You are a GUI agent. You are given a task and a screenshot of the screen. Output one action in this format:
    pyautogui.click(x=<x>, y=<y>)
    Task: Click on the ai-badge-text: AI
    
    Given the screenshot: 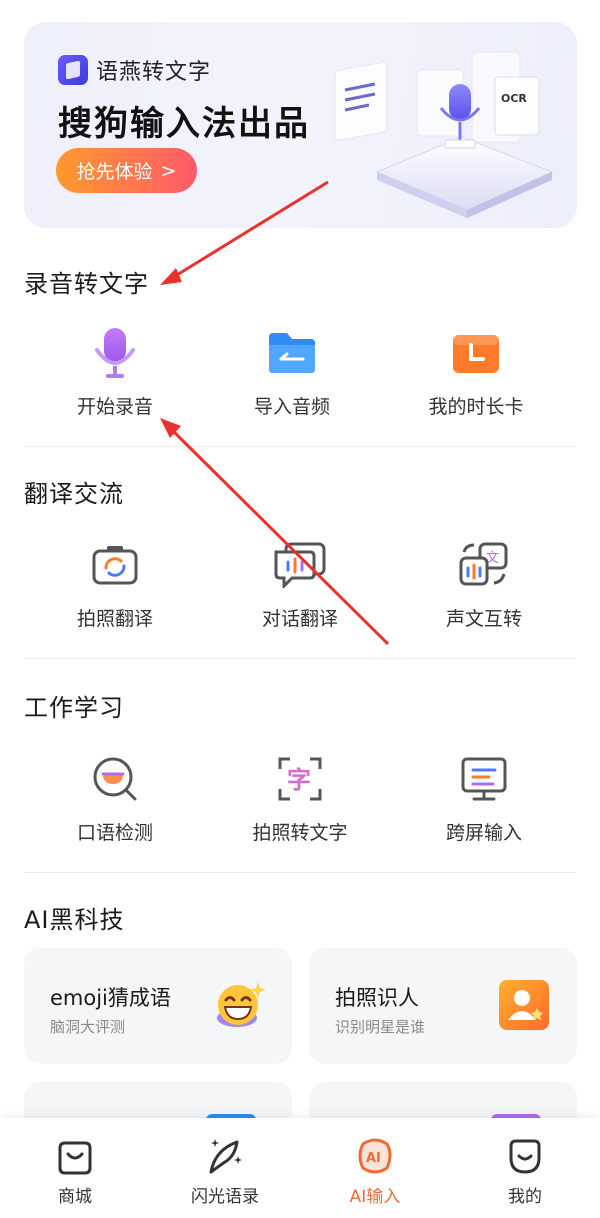 What is the action you would take?
    pyautogui.click(x=373, y=1158)
    